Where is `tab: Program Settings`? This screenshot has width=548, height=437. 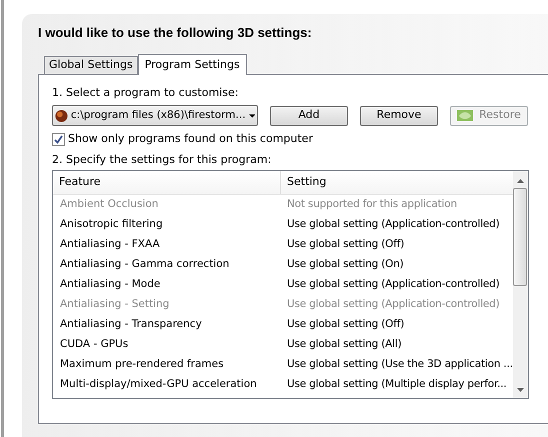
tab: Program Settings is located at coordinates (192, 64).